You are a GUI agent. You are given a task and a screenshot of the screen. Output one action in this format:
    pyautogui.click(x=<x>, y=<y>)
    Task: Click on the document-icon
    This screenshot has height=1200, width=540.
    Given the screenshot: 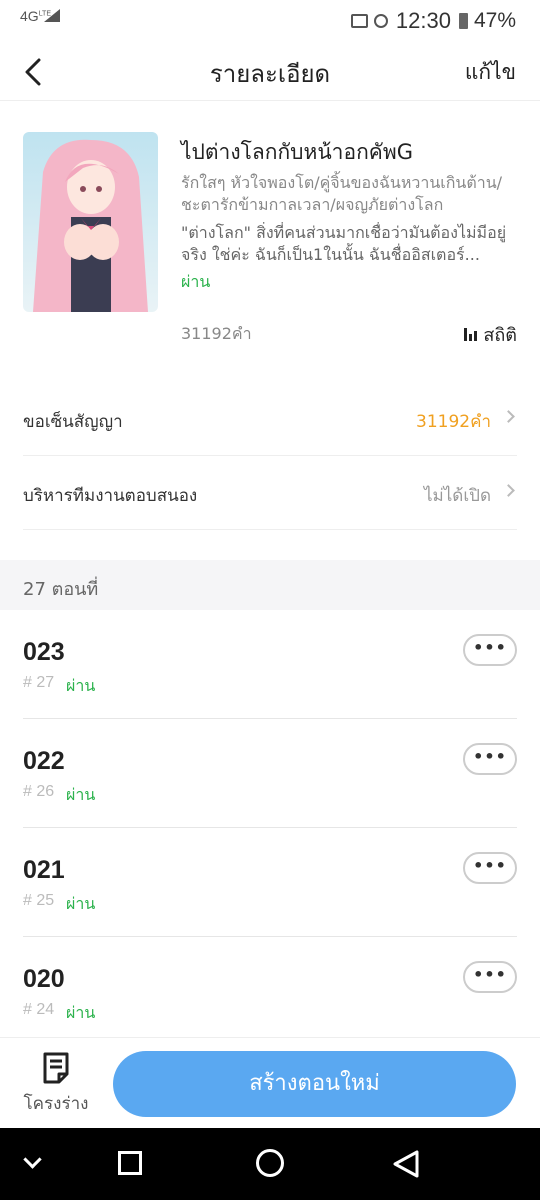 What is the action you would take?
    pyautogui.click(x=56, y=1068)
    